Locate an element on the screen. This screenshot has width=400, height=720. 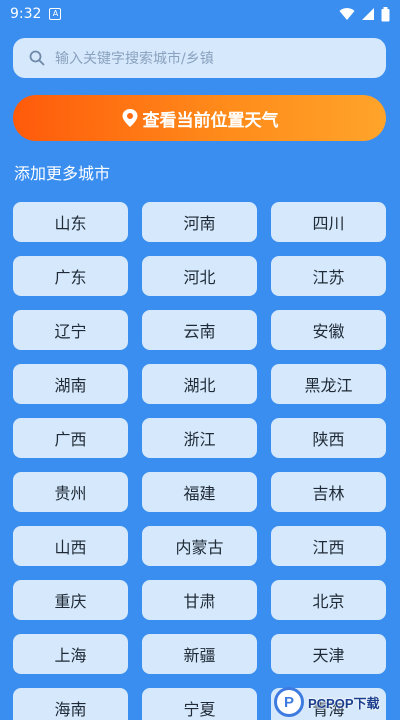
province-chip: 北京 is located at coordinates (328, 600).